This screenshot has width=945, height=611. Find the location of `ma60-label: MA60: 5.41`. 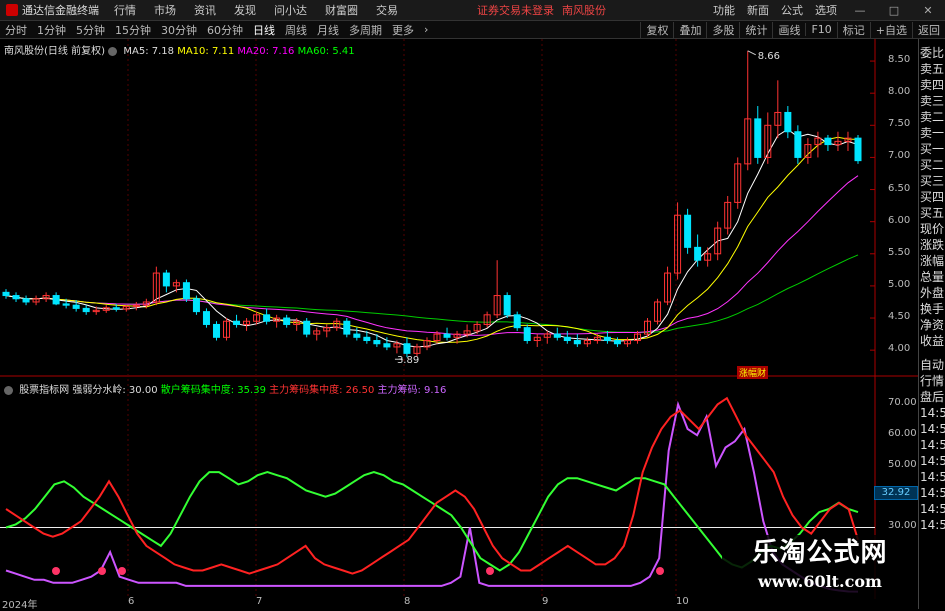

ma60-label: MA60: 5.41 is located at coordinates (326, 51).